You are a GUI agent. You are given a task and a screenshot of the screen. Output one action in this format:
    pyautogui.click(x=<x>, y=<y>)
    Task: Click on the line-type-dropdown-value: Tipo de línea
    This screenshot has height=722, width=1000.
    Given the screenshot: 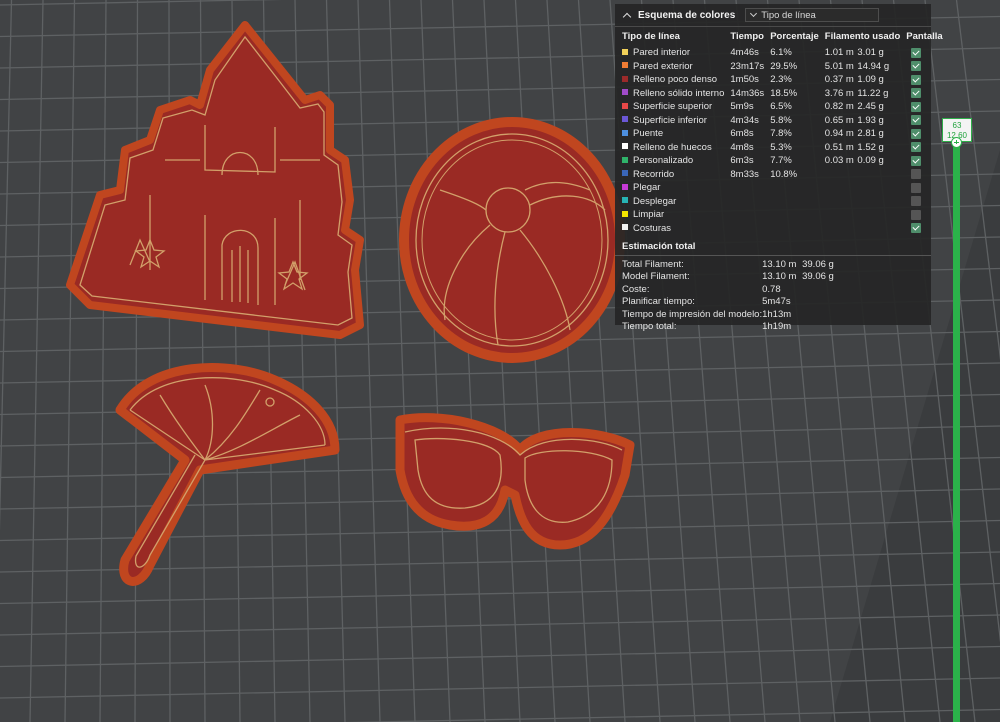 What is the action you would take?
    pyautogui.click(x=788, y=15)
    